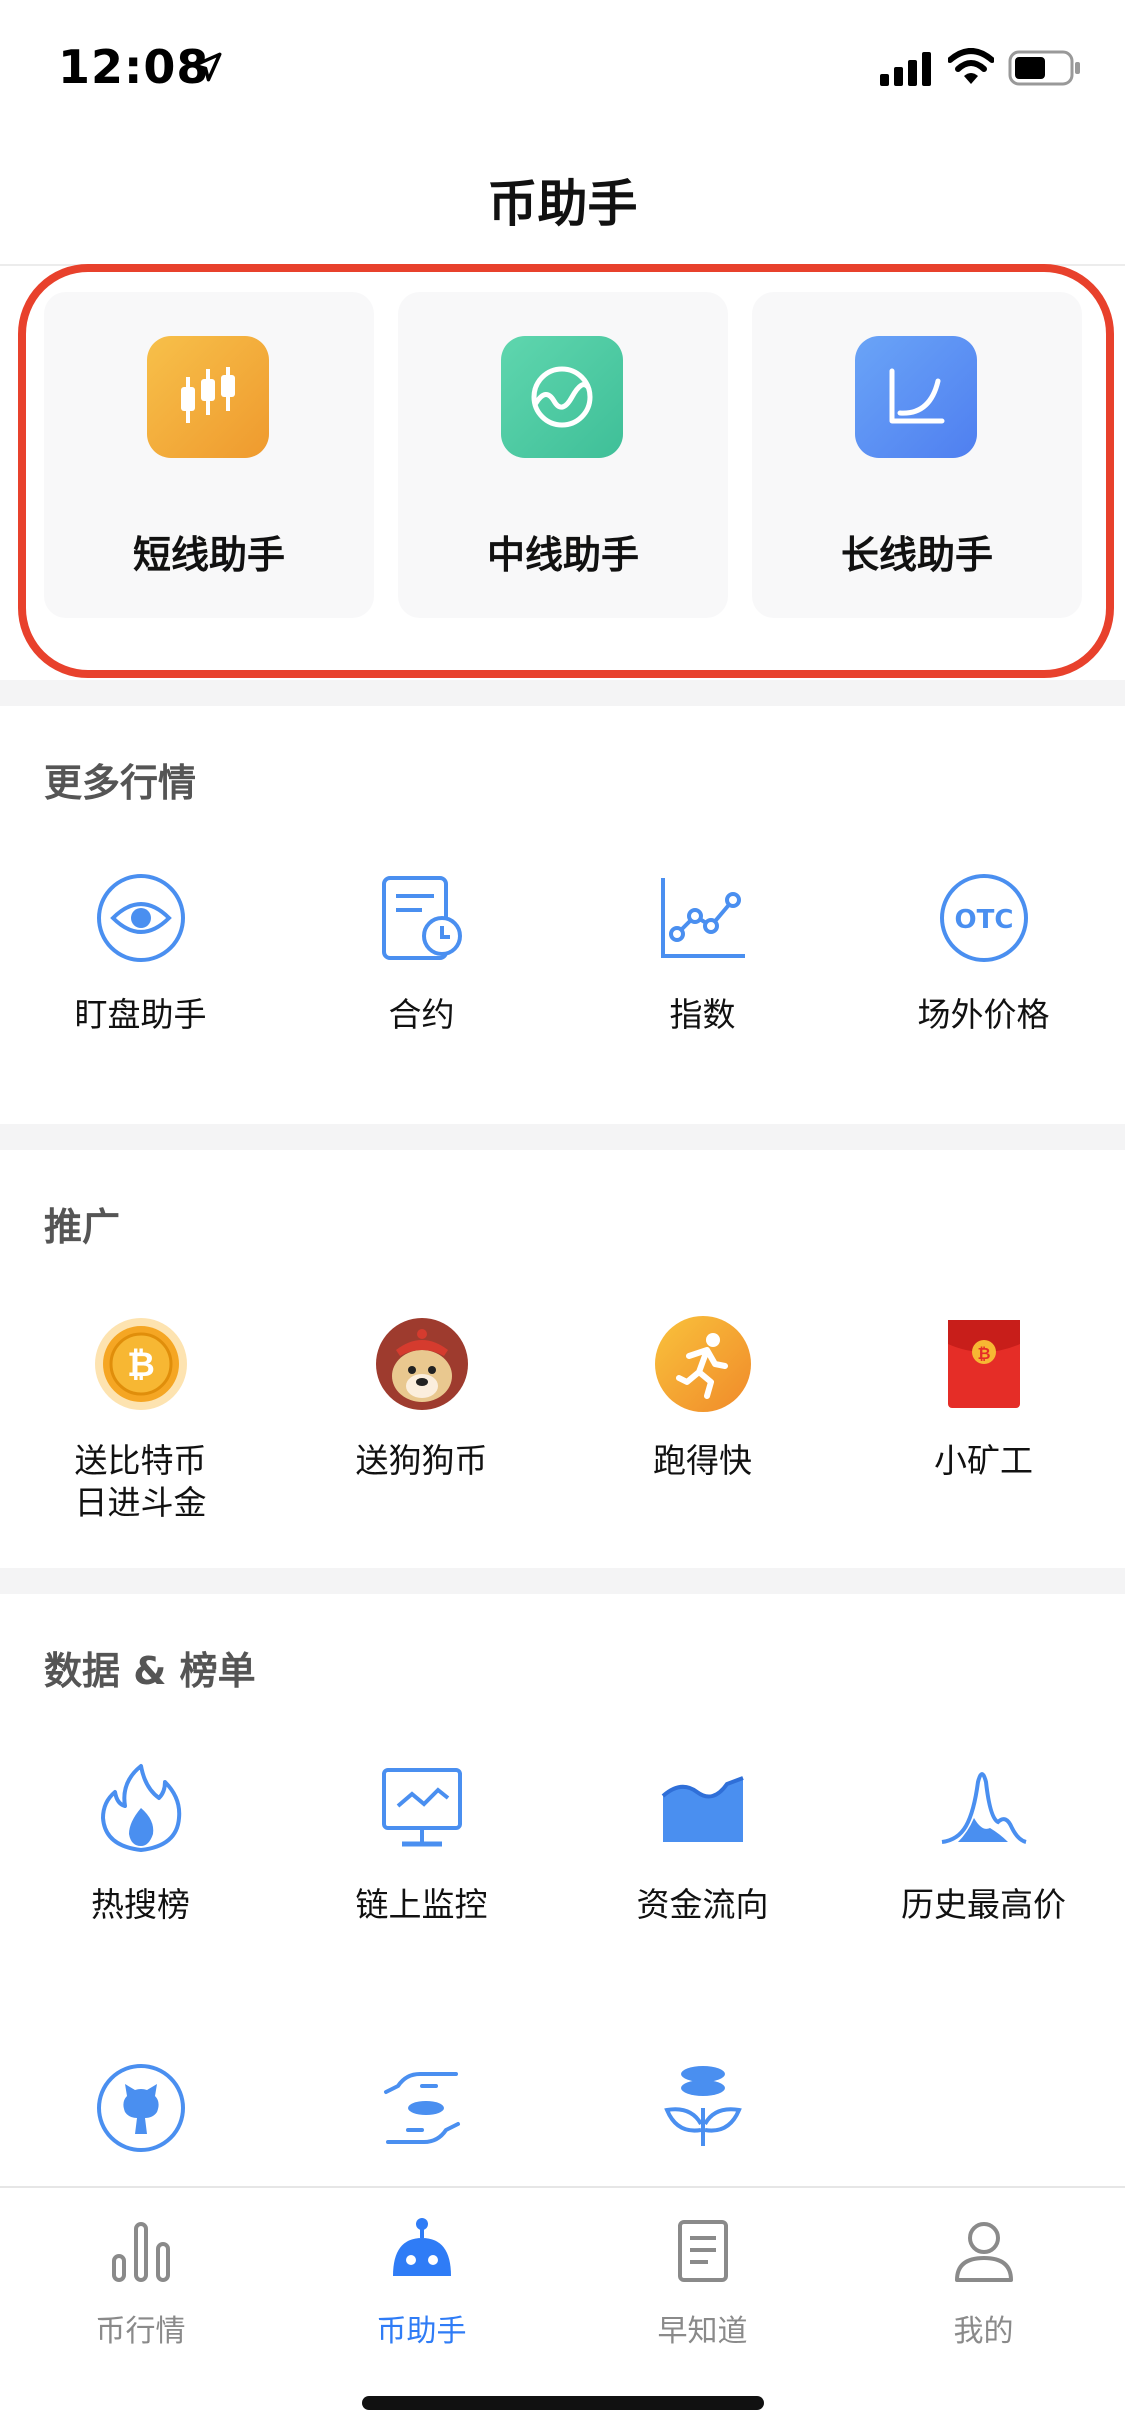  What do you see at coordinates (421, 1460) in the screenshot?
I see `item-label: 送狗狗币` at bounding box center [421, 1460].